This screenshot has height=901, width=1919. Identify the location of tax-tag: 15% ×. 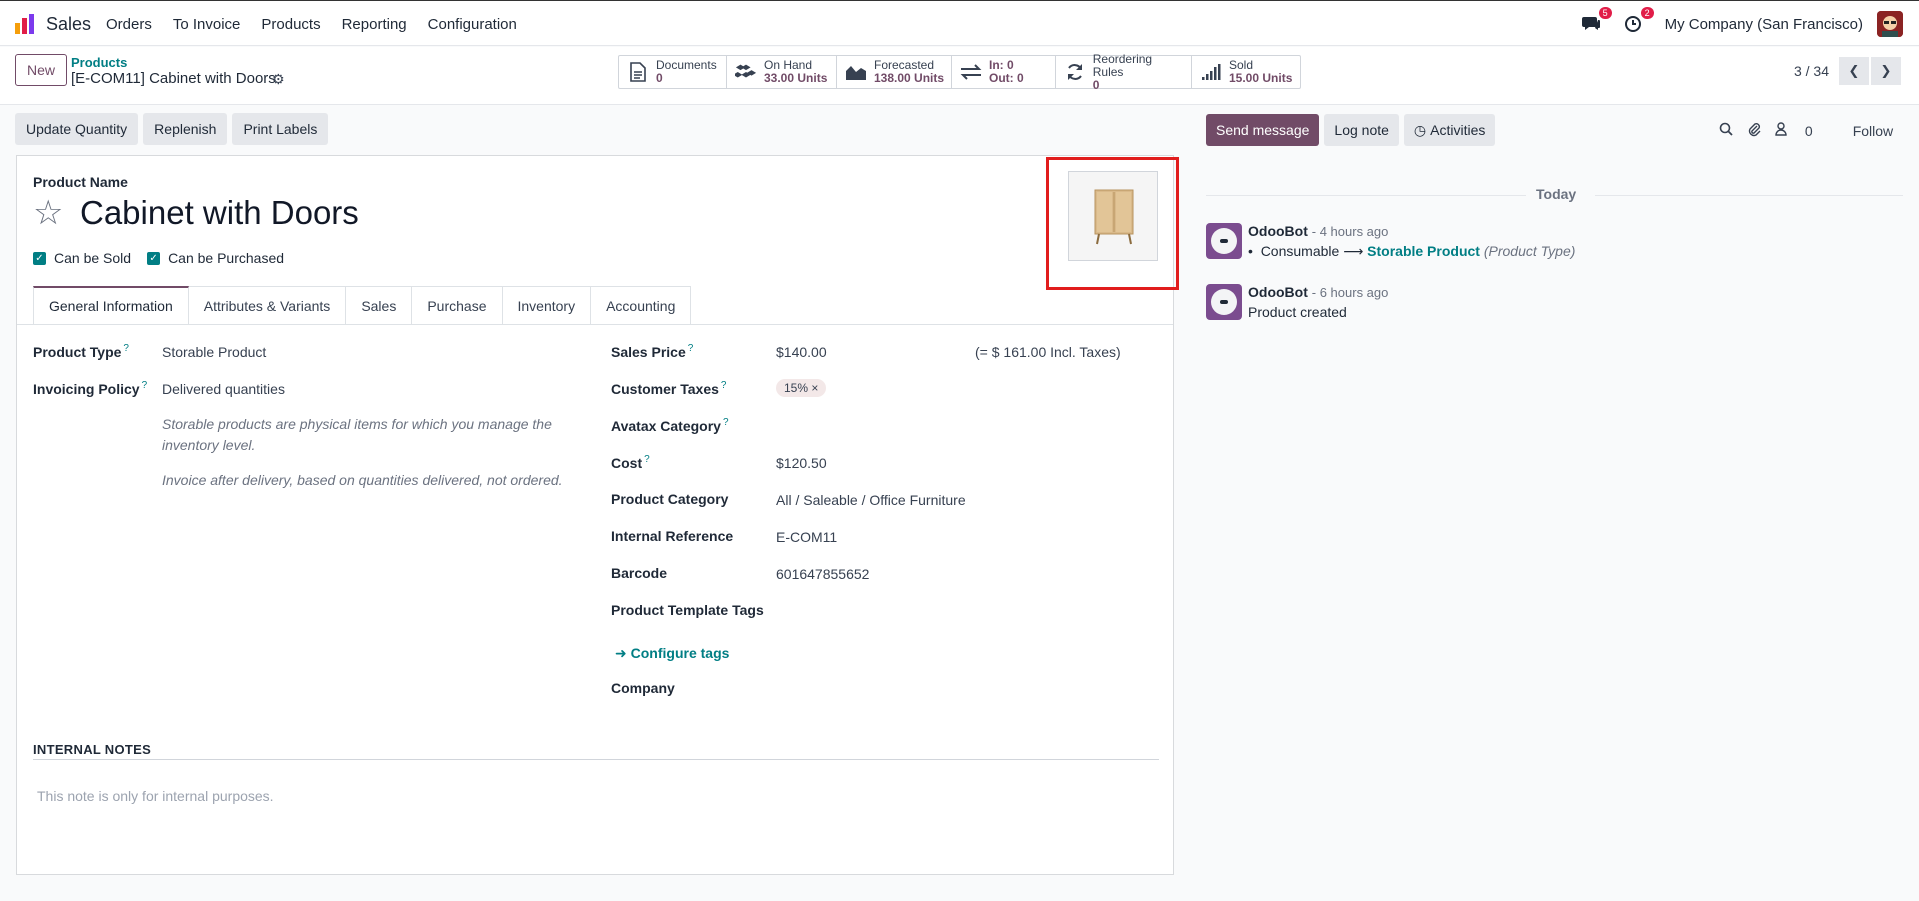
(801, 388).